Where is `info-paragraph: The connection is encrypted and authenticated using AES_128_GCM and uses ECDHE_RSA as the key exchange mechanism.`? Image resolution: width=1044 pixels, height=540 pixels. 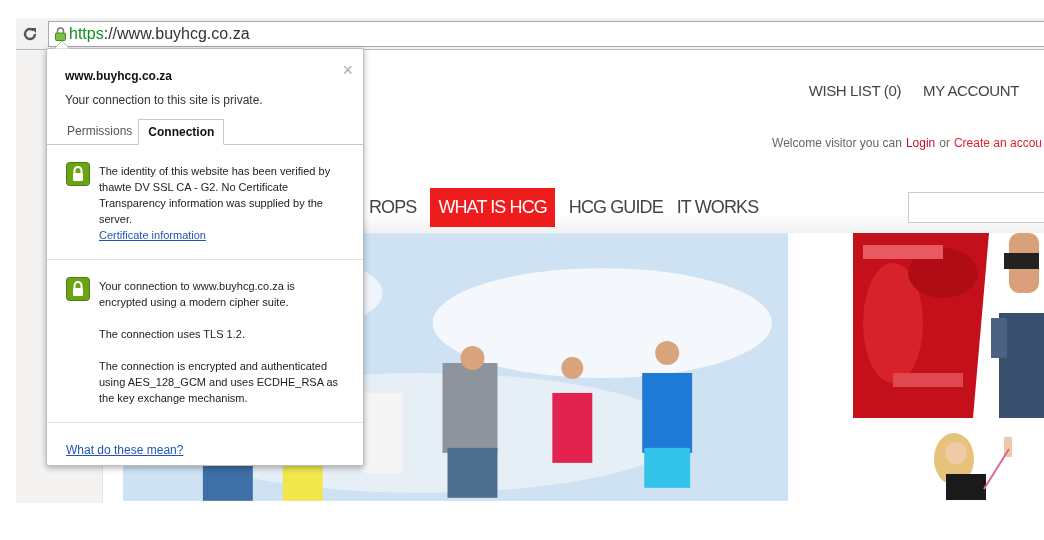 info-paragraph: The connection is encrypted and authenticated using AES_128_GCM and uses ECDHE_RSA as the key exchange mechanism. is located at coordinates (219, 382).